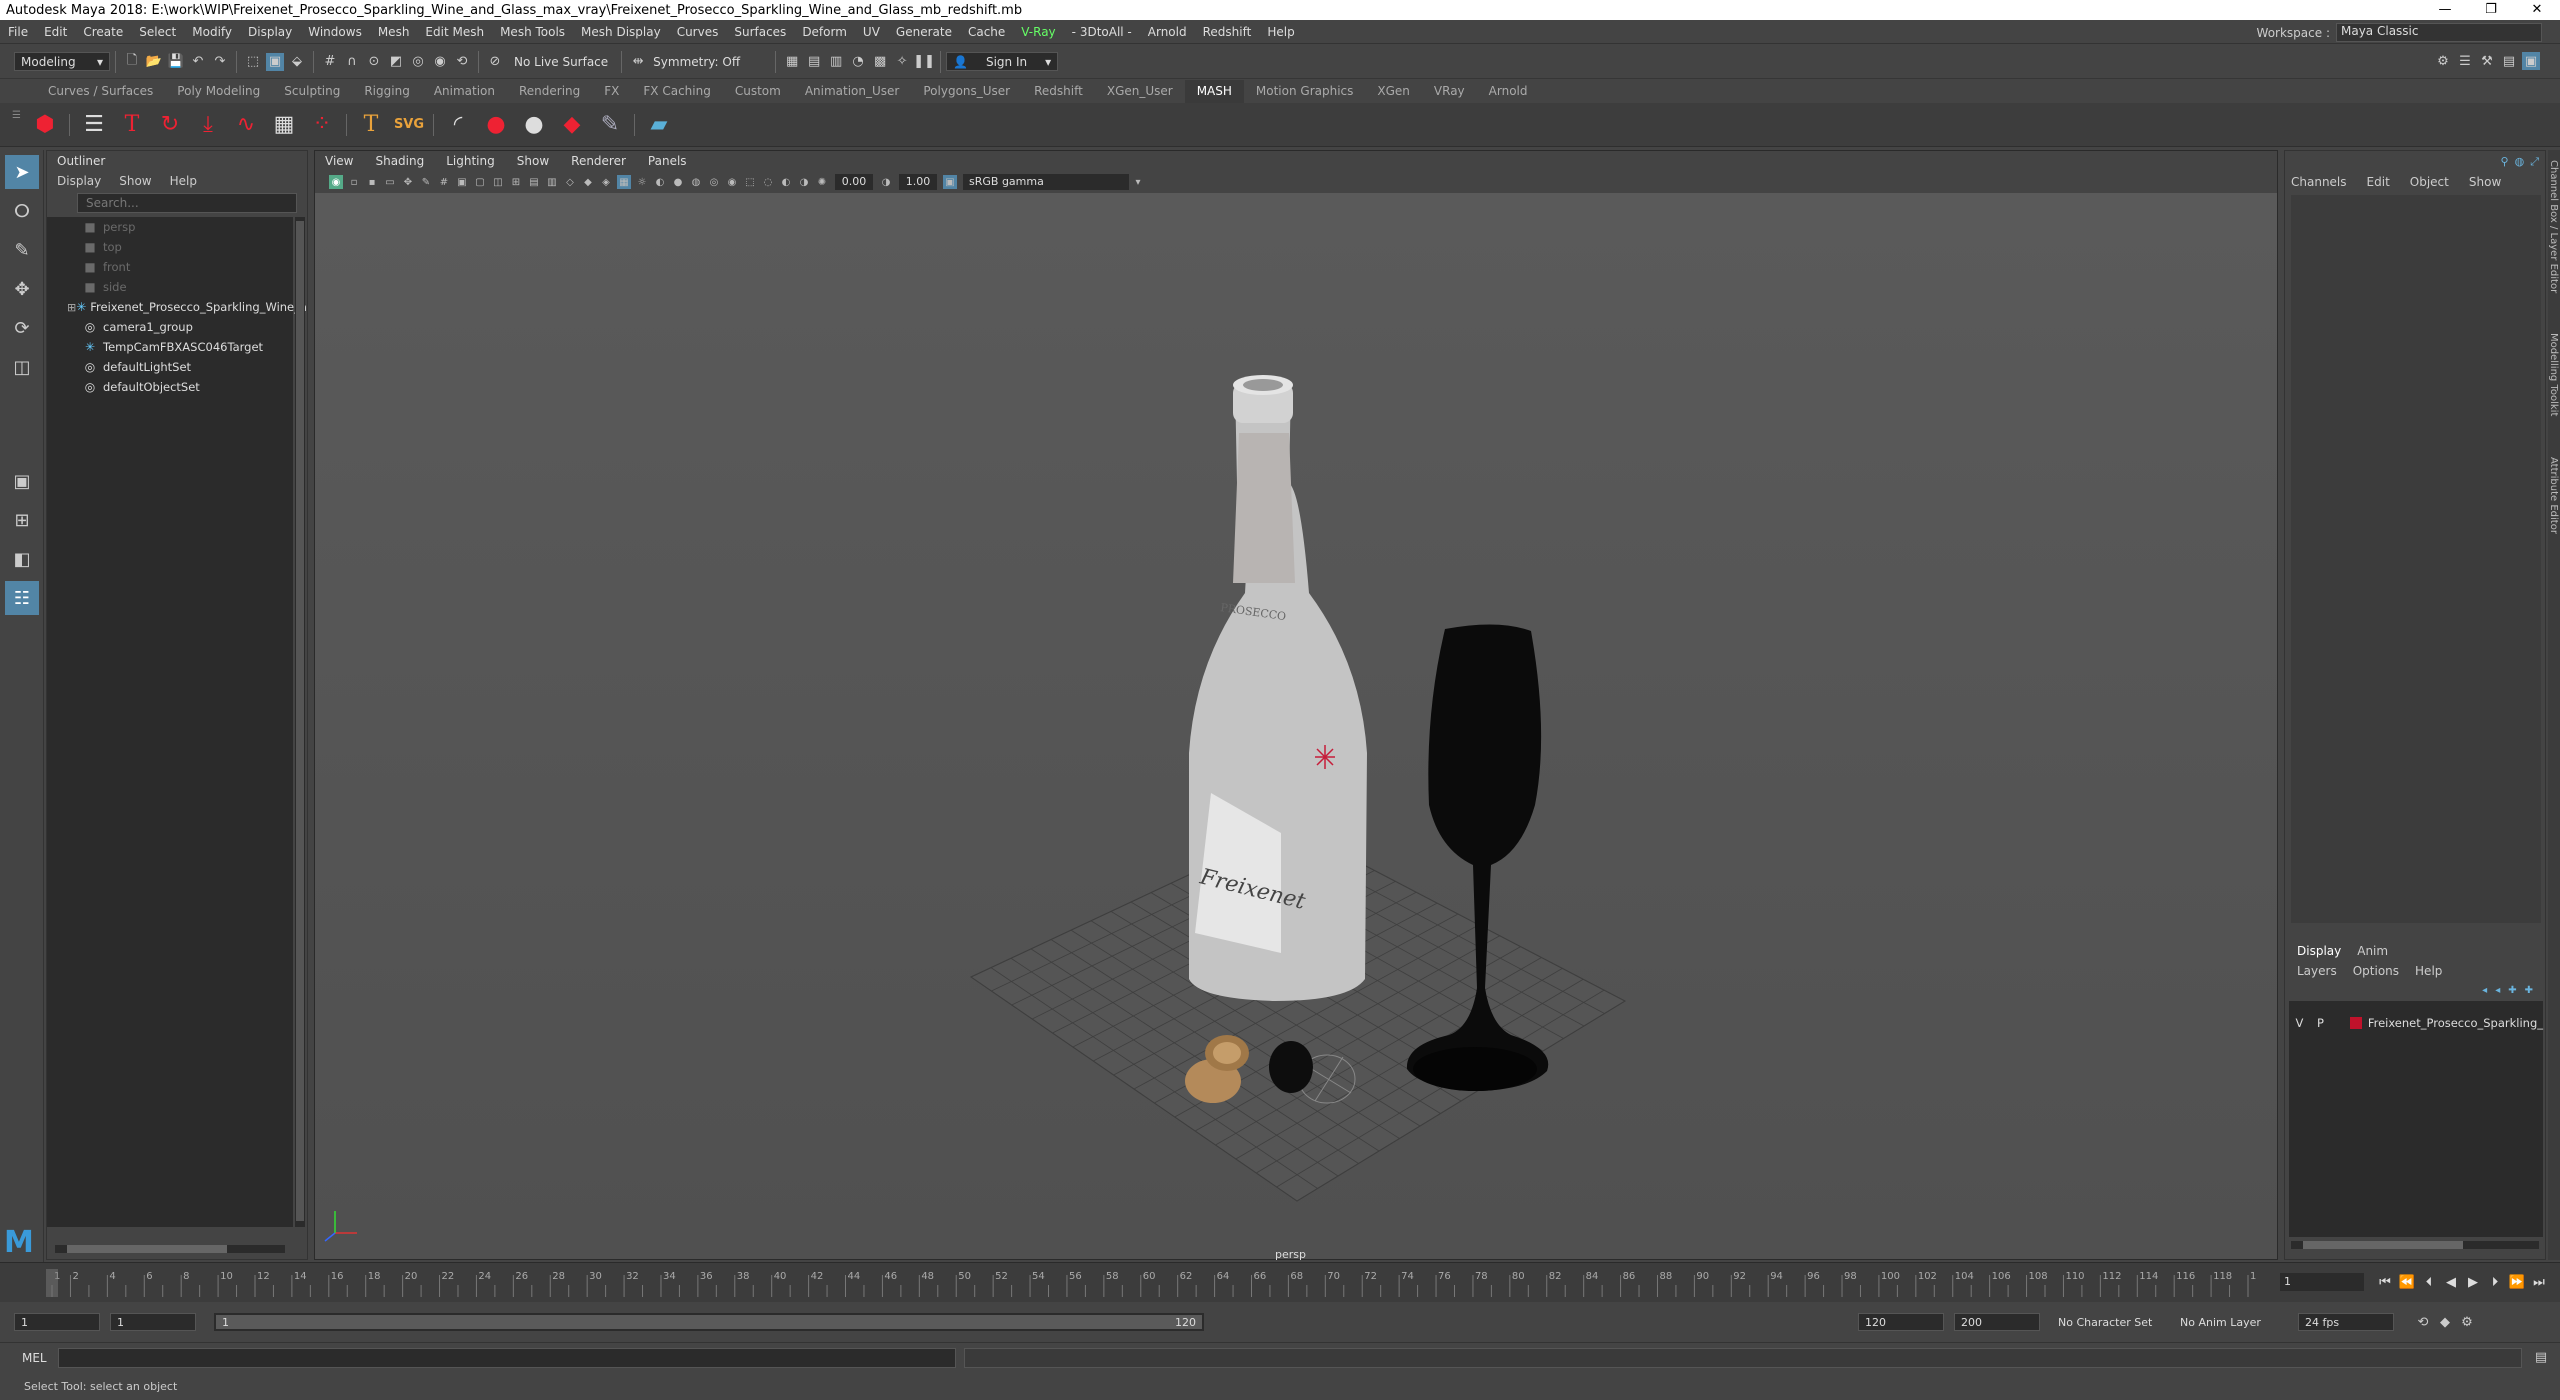 This screenshot has height=1400, width=2560. Describe the element at coordinates (454, 32) in the screenshot. I see `menu-edit-mesh: Edit Mesh` at that location.